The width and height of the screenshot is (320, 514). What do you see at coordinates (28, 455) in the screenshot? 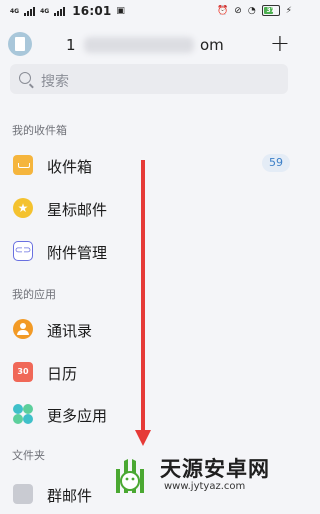
I see `section-title-folders: 文件夹` at bounding box center [28, 455].